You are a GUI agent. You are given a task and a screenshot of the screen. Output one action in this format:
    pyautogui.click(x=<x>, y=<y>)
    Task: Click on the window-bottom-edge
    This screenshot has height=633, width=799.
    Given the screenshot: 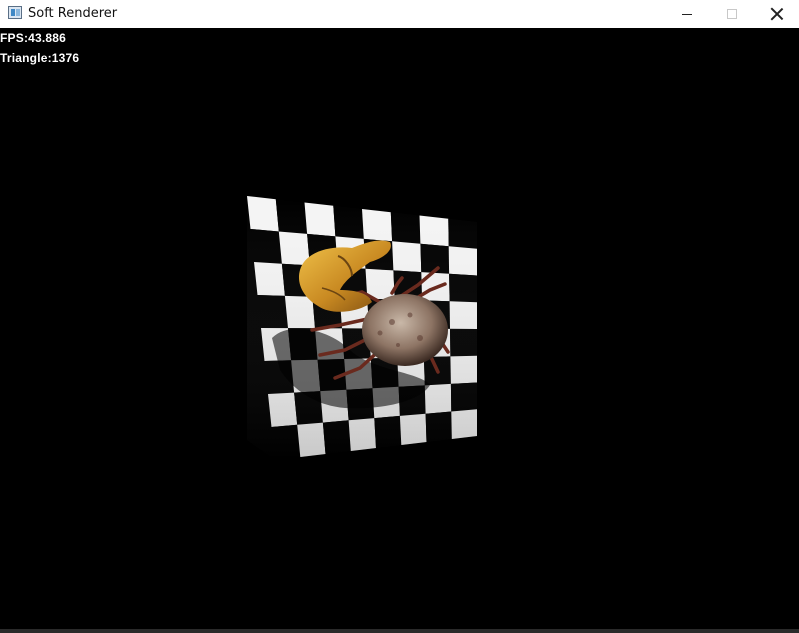 What is the action you would take?
    pyautogui.click(x=399, y=631)
    